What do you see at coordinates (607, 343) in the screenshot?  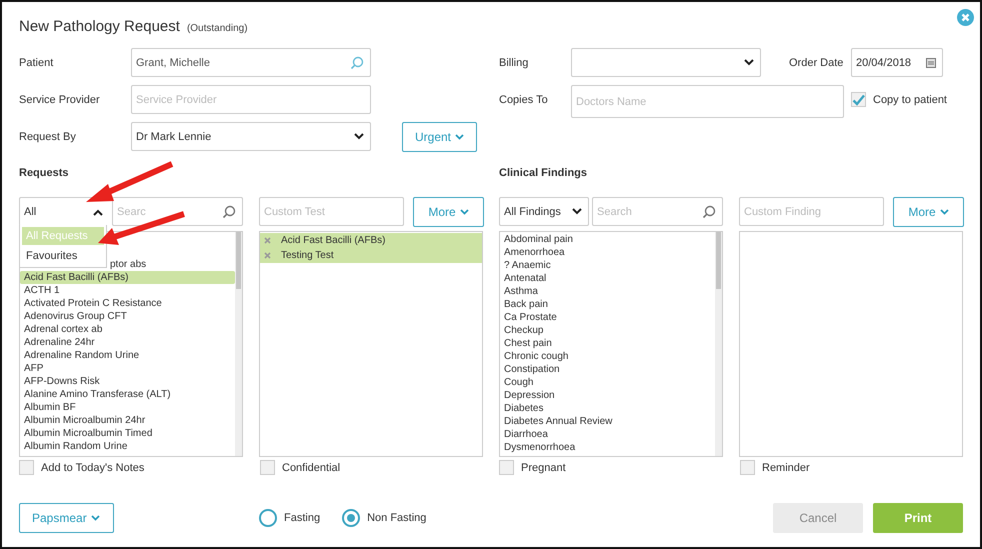 I see `list-item: Chest pain` at bounding box center [607, 343].